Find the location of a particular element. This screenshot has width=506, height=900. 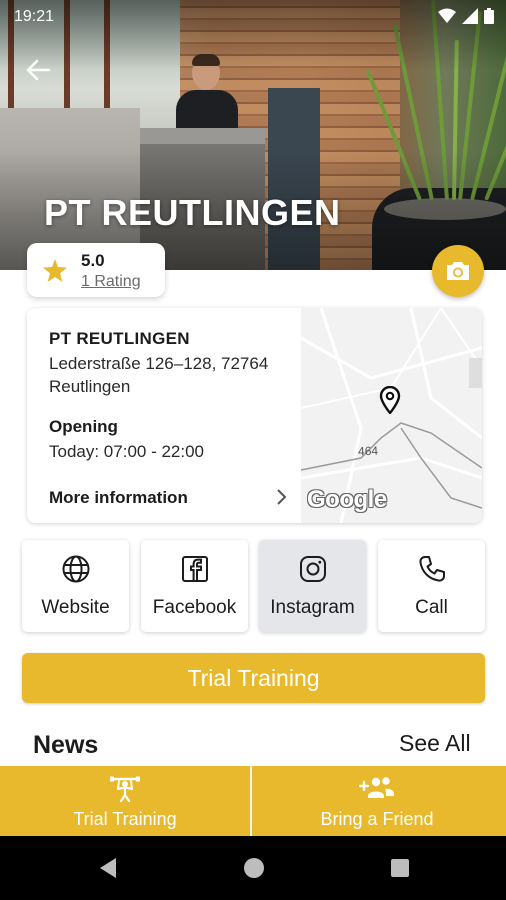

camera-button is located at coordinates (458, 271).